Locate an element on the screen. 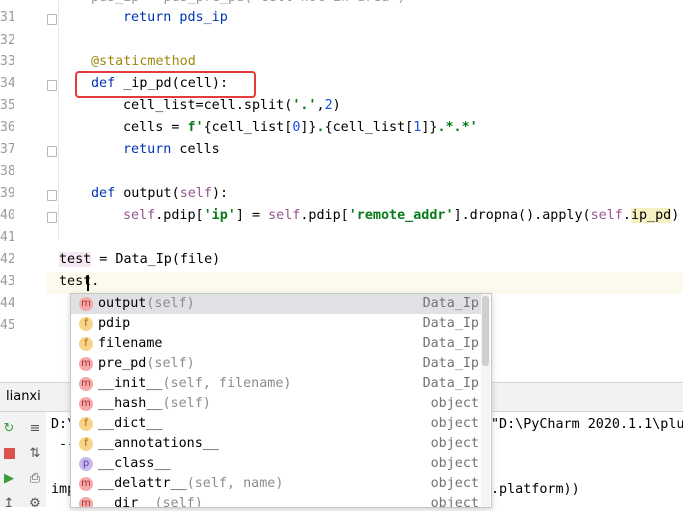 This screenshot has width=683, height=511. line-number: 39 is located at coordinates (7, 193).